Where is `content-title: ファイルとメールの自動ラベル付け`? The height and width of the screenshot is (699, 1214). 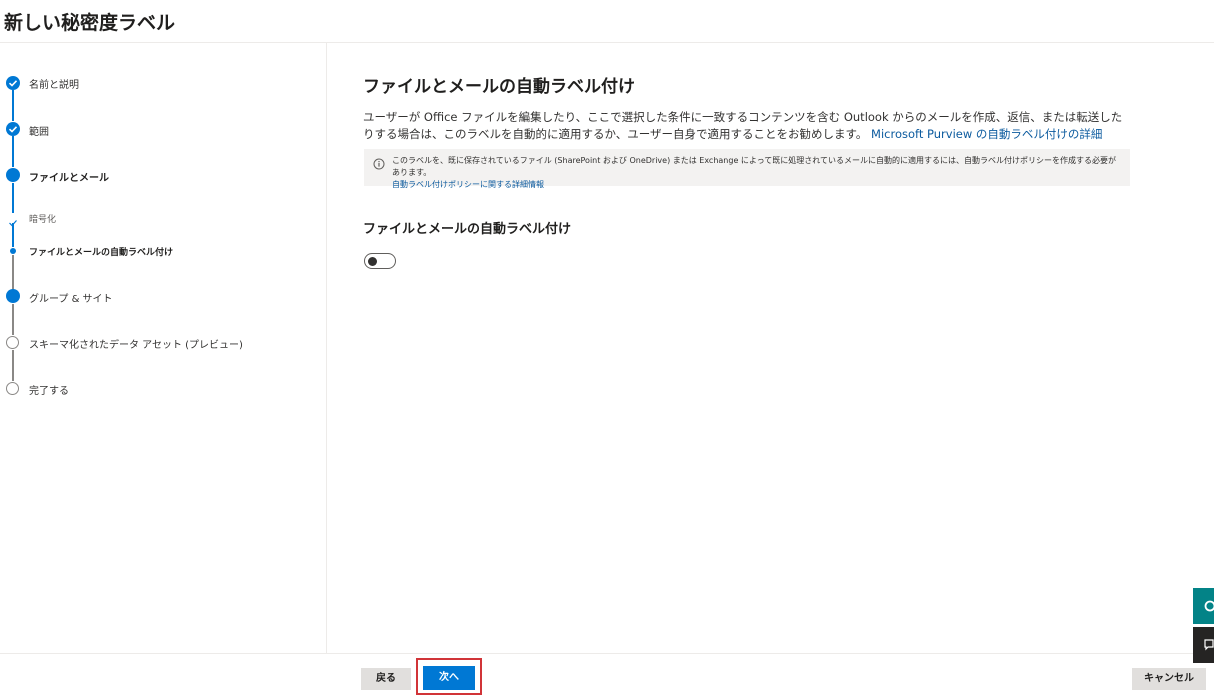
content-title: ファイルとメールの自動ラベル付け is located at coordinates (499, 87).